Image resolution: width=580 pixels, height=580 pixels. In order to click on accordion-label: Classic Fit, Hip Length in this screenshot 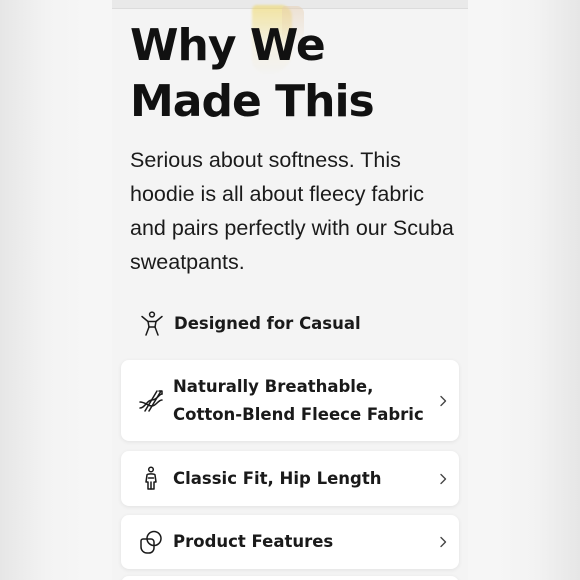, I will do `click(277, 478)`.